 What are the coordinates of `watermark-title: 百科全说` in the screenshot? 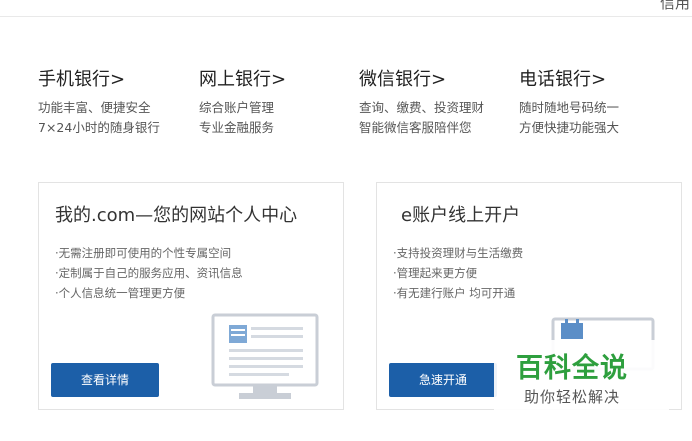 It's located at (572, 368).